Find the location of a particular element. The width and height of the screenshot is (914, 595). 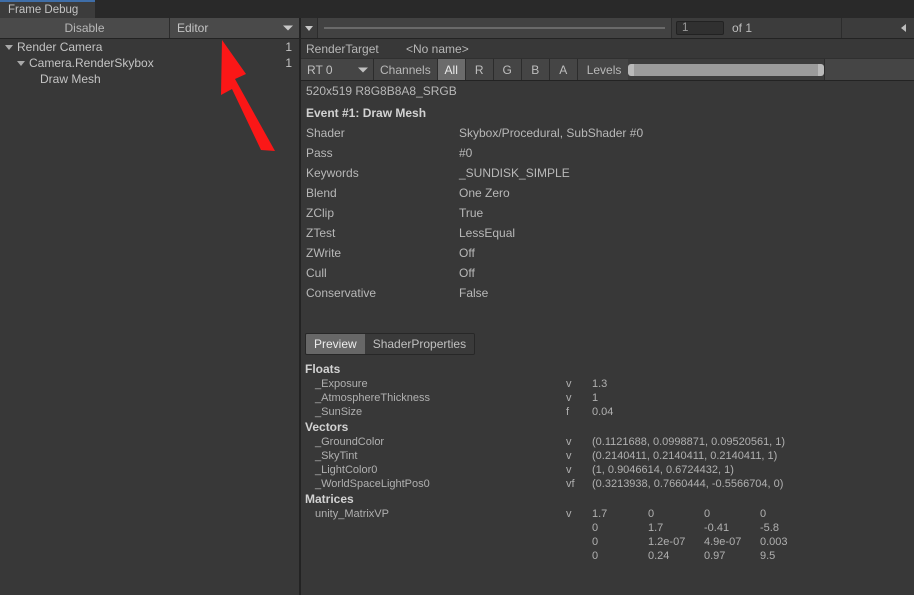

property-type: f is located at coordinates (568, 412).